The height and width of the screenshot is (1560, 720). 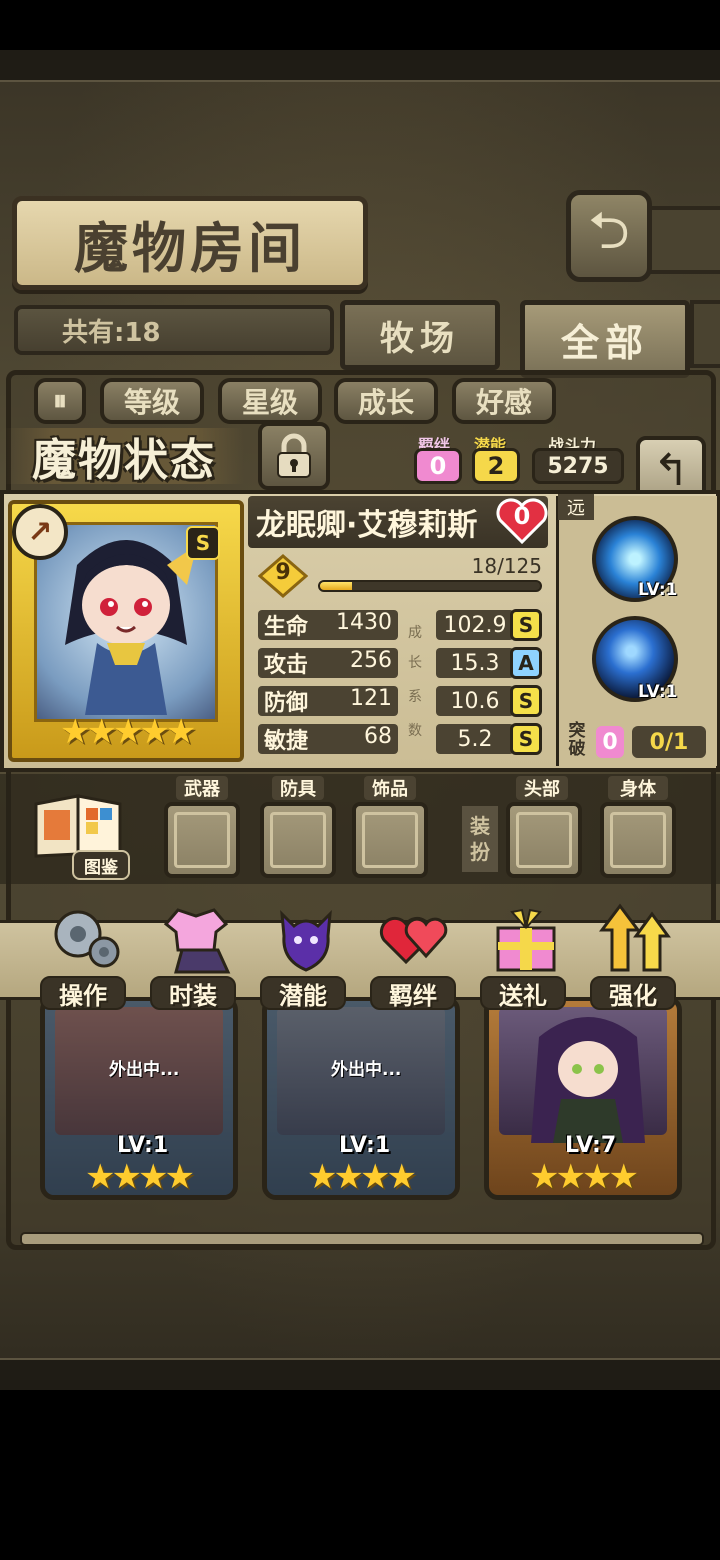 I want to click on gear-icon, so click(x=87, y=939).